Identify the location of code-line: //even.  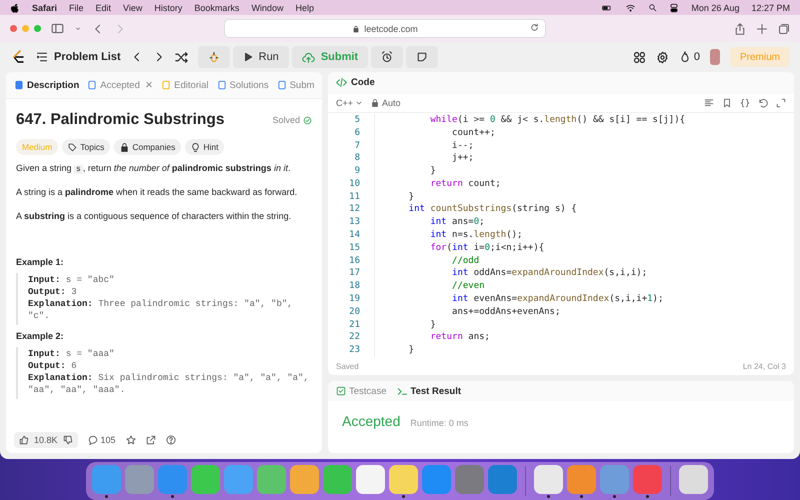
(468, 287).